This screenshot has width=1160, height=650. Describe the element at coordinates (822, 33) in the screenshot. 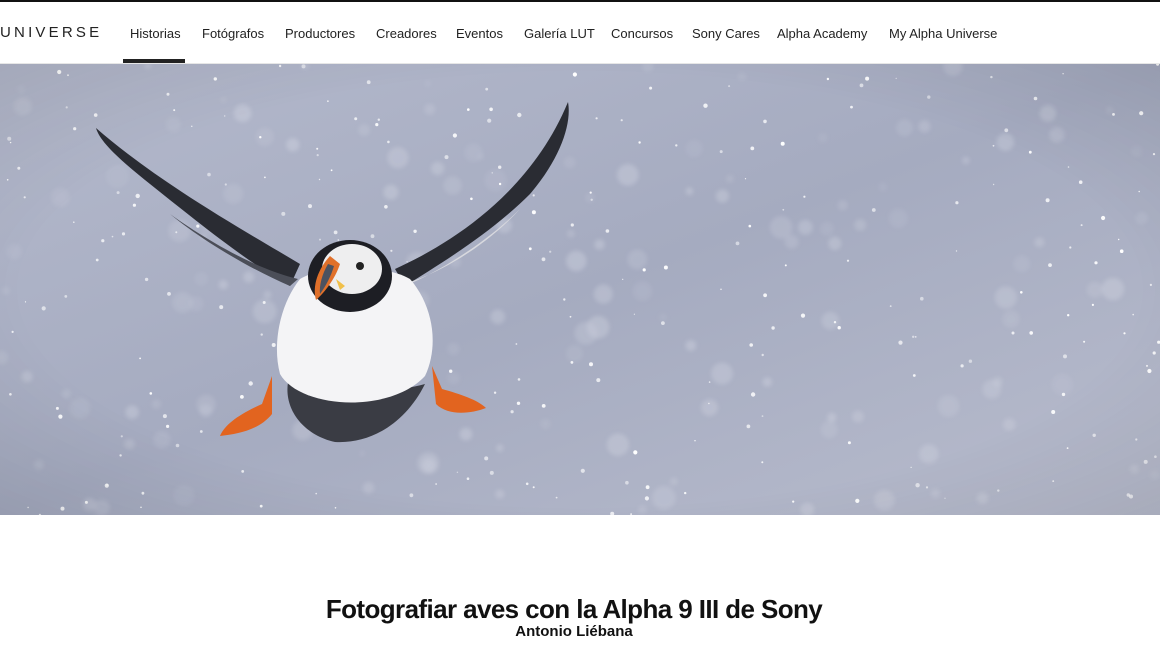

I see `nav-item-alpha-academy: Alpha Academy` at that location.